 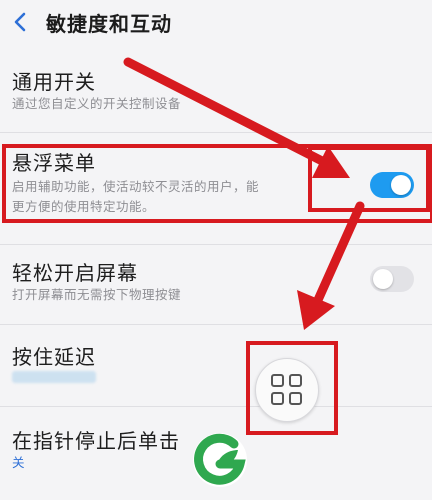 What do you see at coordinates (331, 265) in the screenshot?
I see `arrow-to-floating-button` at bounding box center [331, 265].